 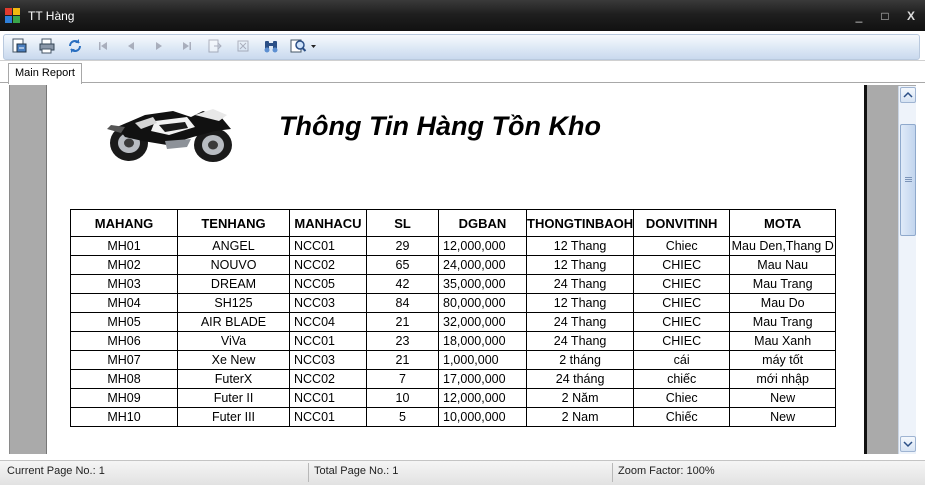 I want to click on current-page-label: Current Page No.: 1, so click(x=56, y=471).